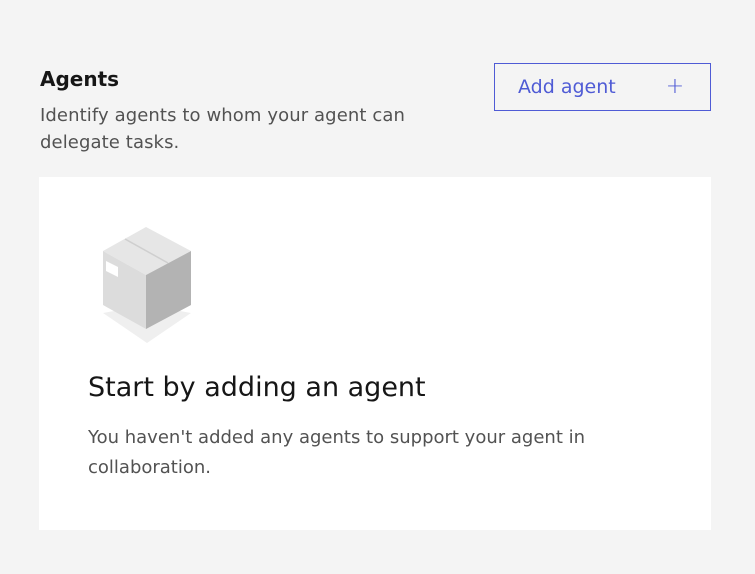 Image resolution: width=755 pixels, height=574 pixels. I want to click on section-title: Agents, so click(80, 79).